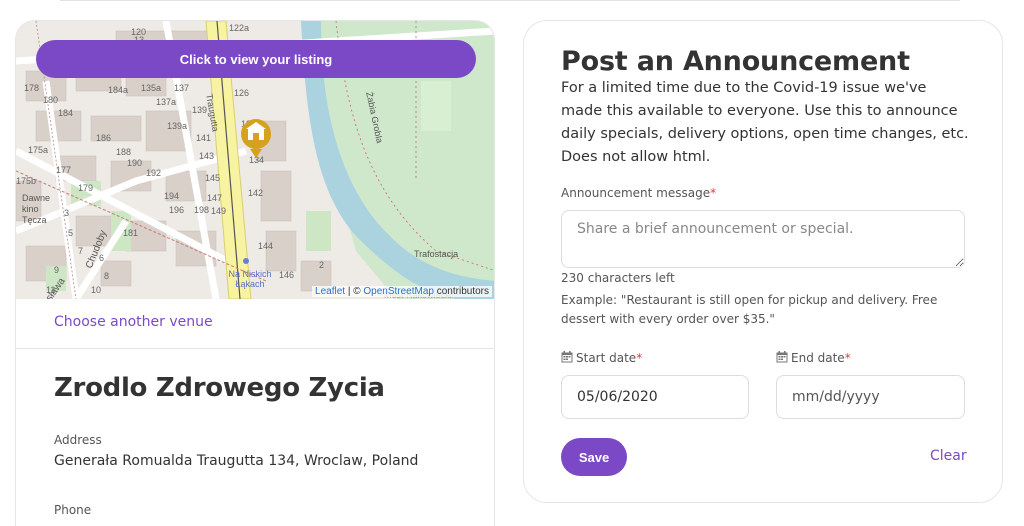 This screenshot has width=1024, height=526. Describe the element at coordinates (130, 233) in the screenshot. I see `svg-text: 181` at that location.